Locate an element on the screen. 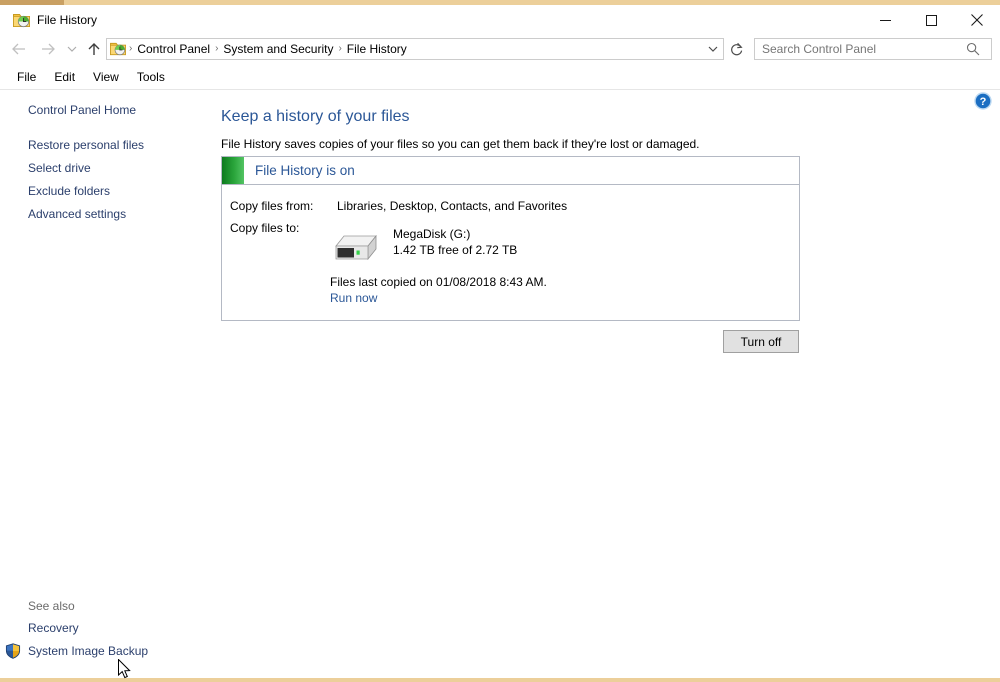  search-input is located at coordinates (857, 49).